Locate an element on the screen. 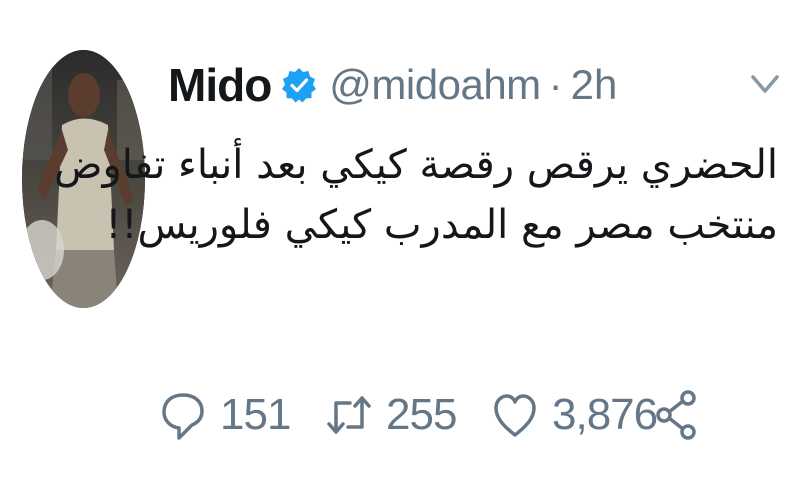 The height and width of the screenshot is (500, 800). share-button is located at coordinates (677, 415).